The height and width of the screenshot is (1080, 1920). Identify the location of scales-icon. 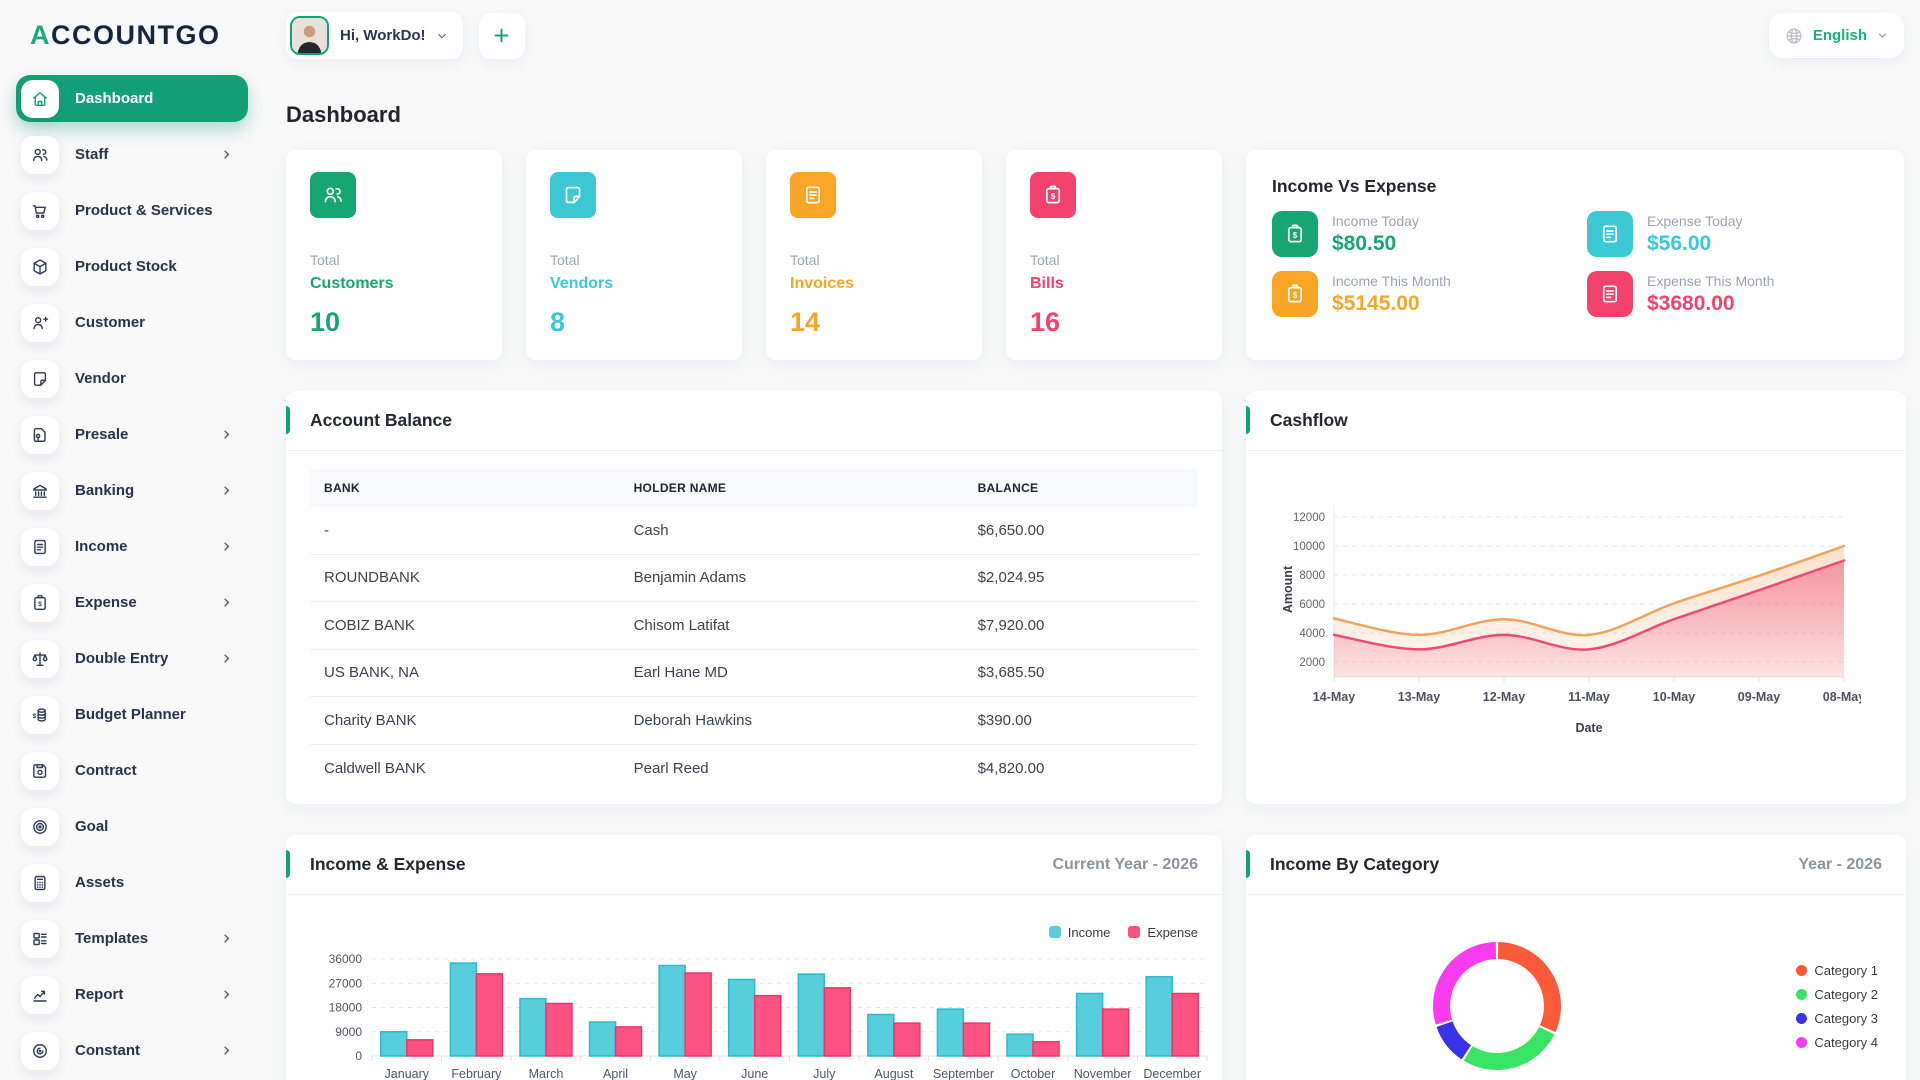
(40, 658).